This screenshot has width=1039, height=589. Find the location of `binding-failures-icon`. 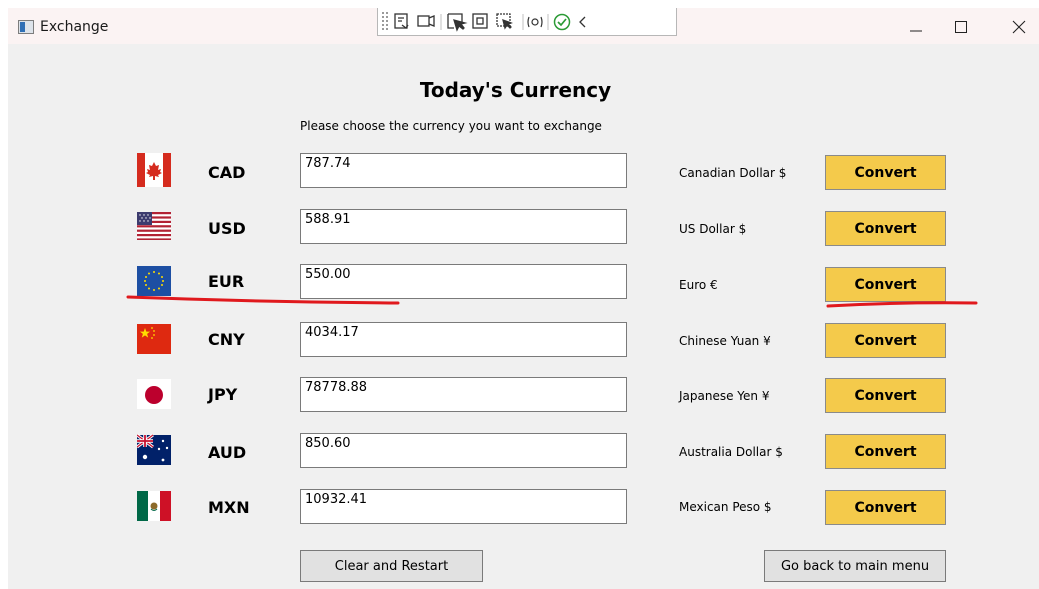

binding-failures-icon is located at coordinates (535, 22).